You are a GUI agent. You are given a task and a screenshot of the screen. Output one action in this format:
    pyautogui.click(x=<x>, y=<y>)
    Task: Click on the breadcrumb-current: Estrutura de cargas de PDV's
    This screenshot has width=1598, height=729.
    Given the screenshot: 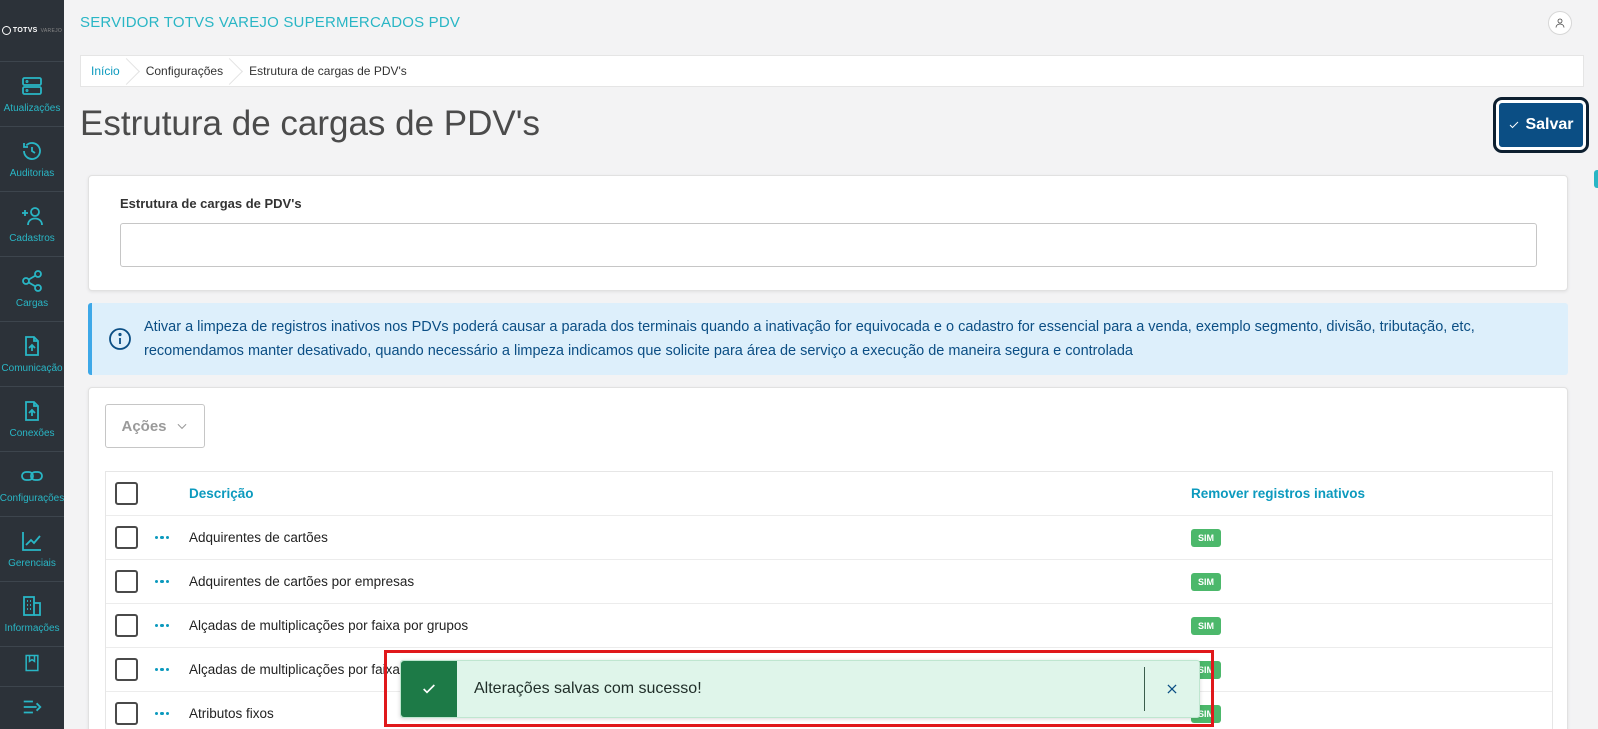 What is the action you would take?
    pyautogui.click(x=328, y=71)
    